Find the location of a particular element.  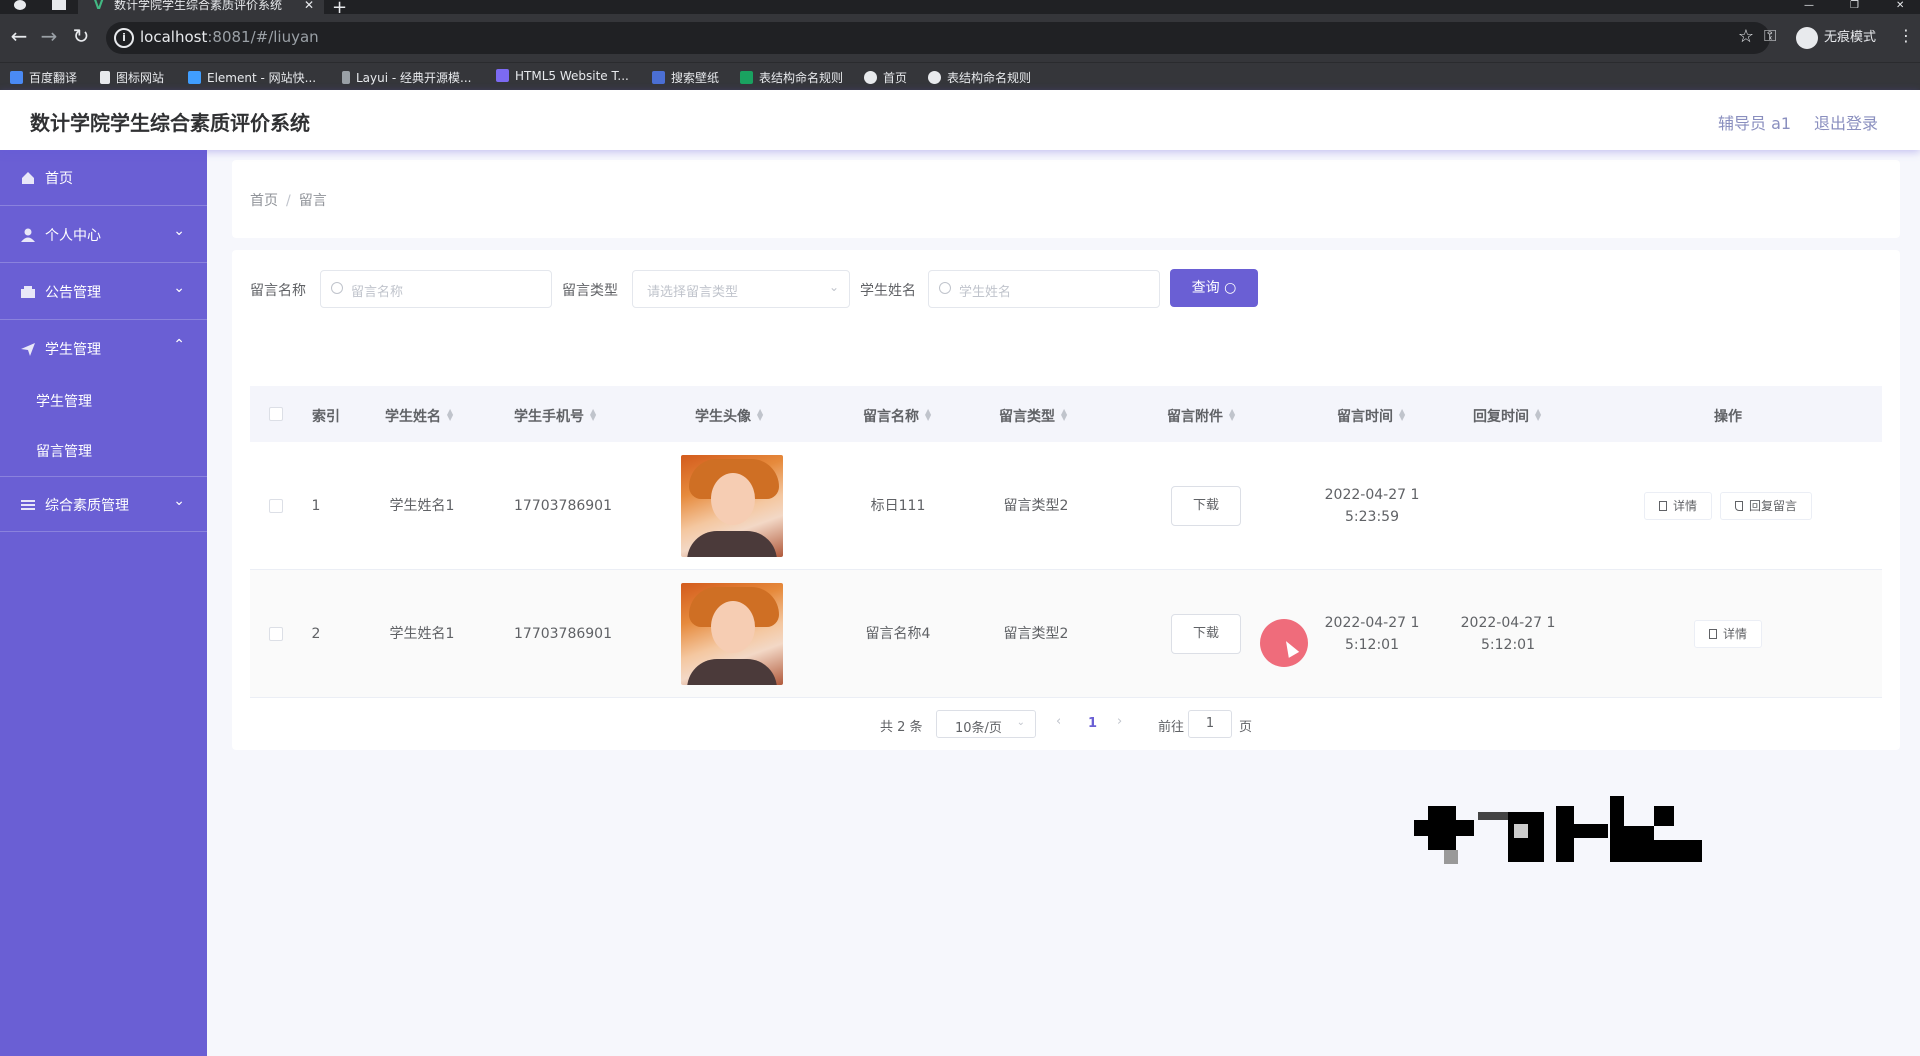

cell-phone: 17703786901 is located at coordinates (563, 506).